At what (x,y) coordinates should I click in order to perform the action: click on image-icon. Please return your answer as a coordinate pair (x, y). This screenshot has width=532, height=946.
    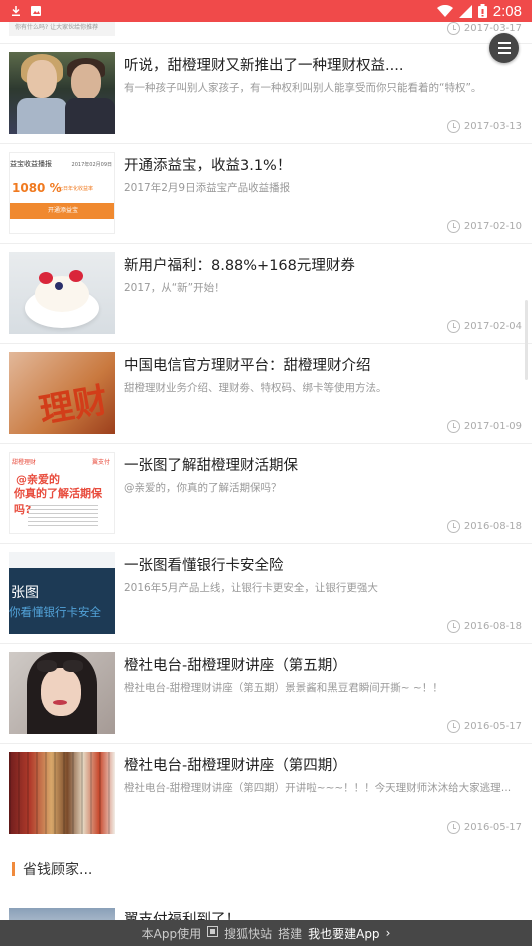
    Looking at the image, I should click on (36, 11).